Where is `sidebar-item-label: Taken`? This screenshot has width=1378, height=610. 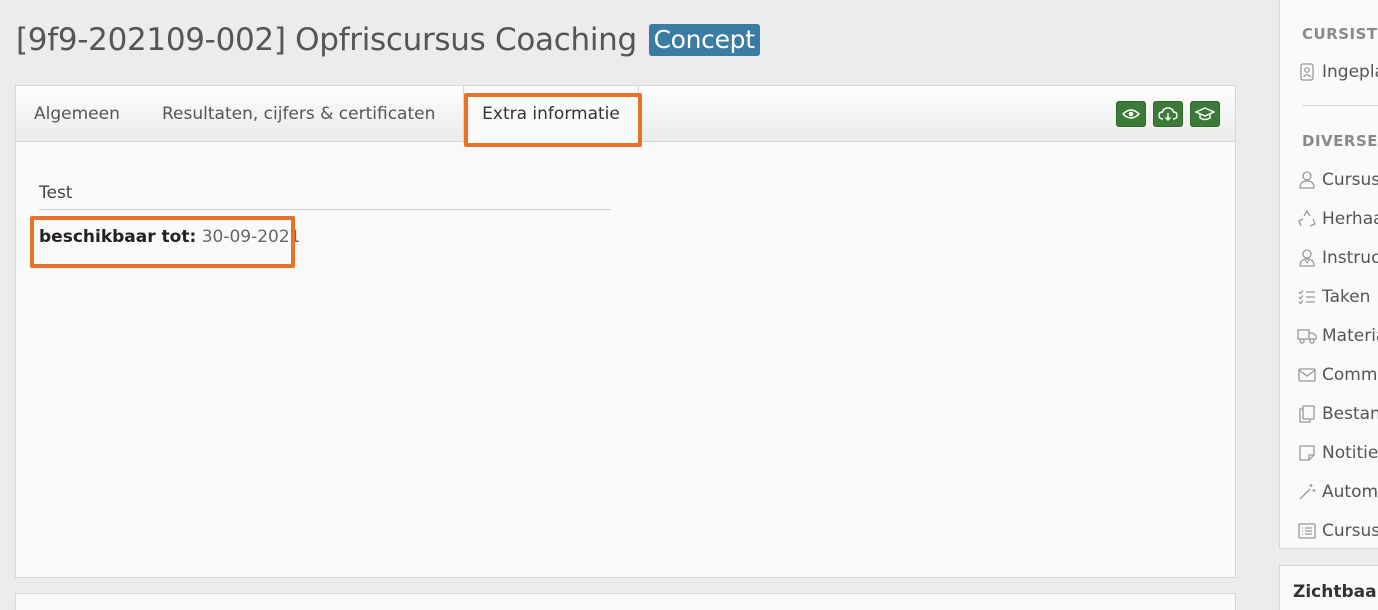
sidebar-item-label: Taken is located at coordinates (1346, 297).